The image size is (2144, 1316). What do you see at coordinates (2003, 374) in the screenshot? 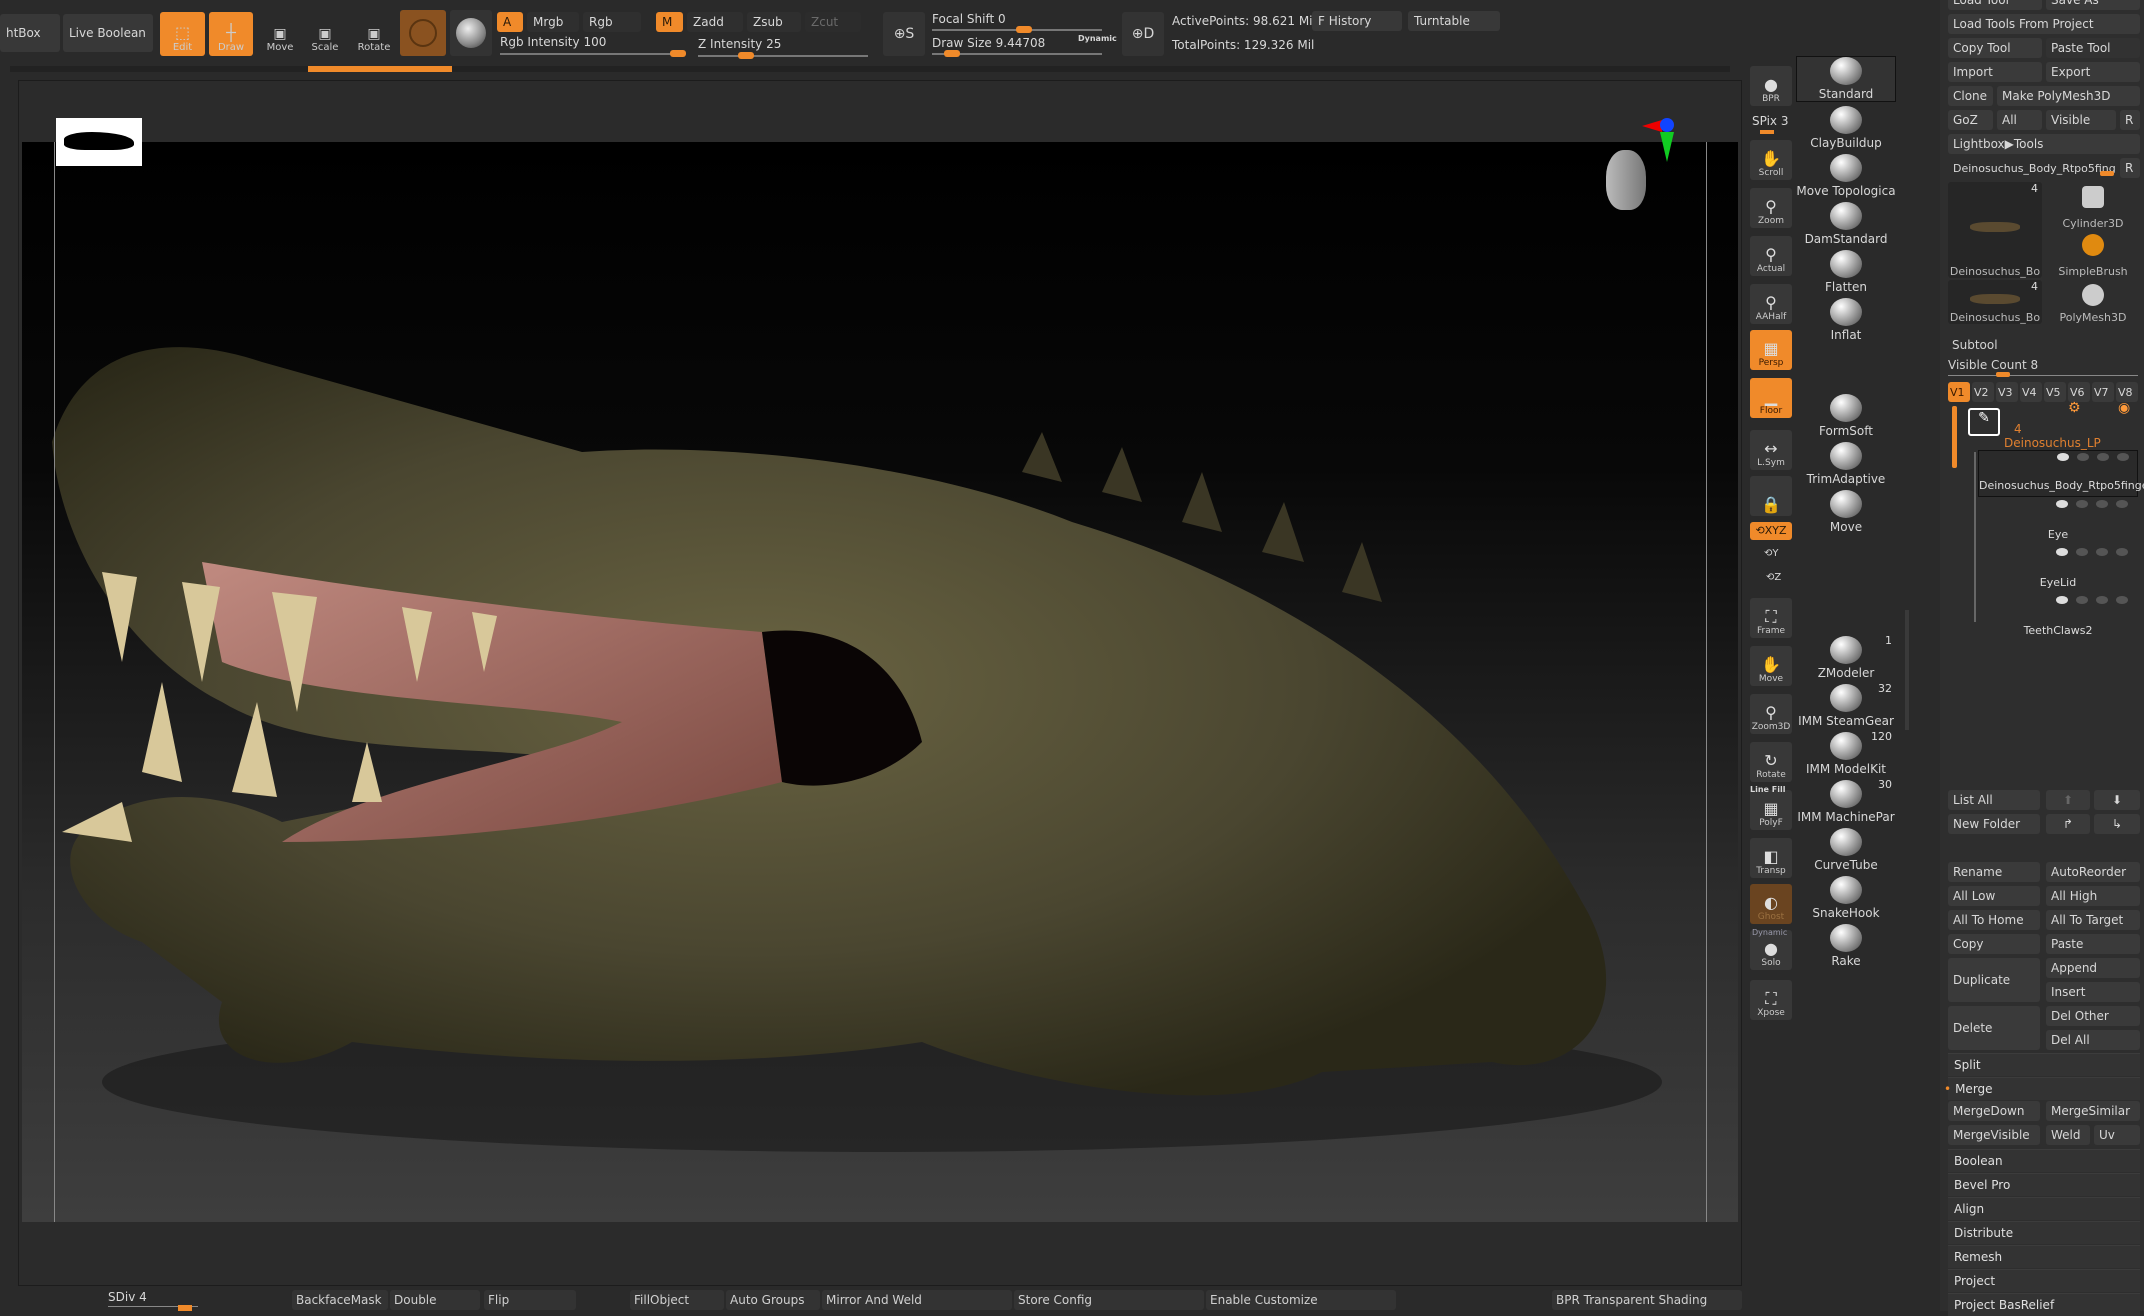
I see `visible-count-handle` at bounding box center [2003, 374].